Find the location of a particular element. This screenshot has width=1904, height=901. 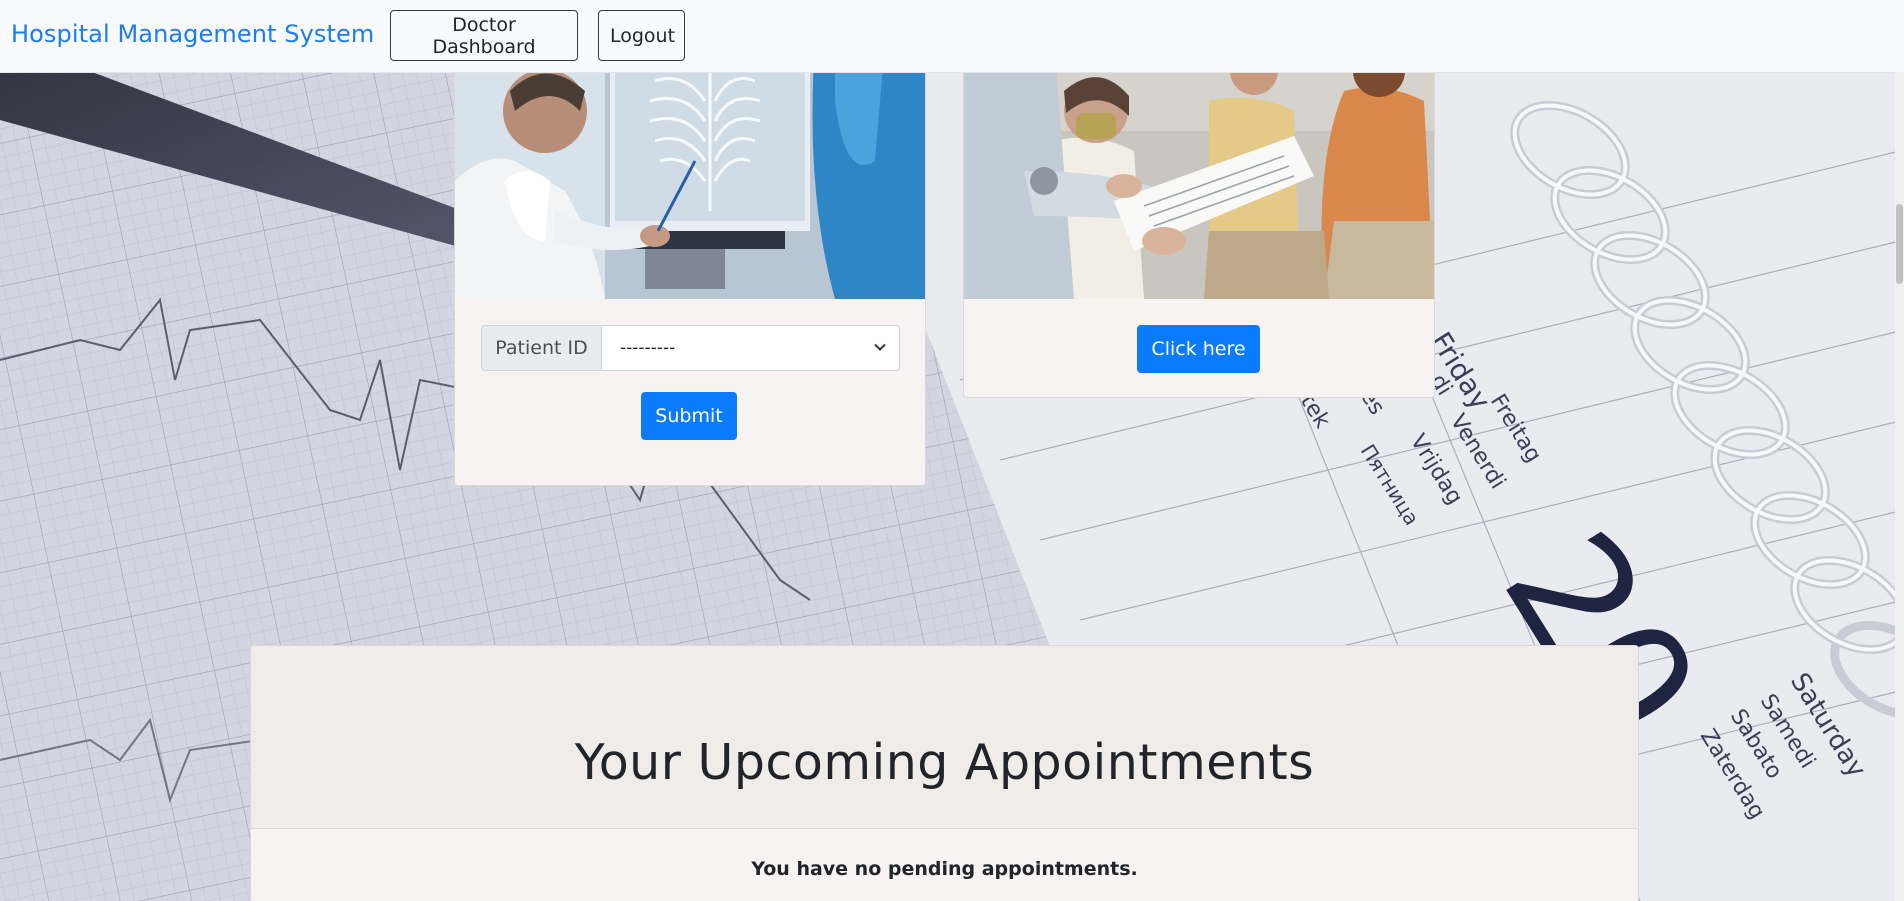

appointments-title: Your Upcoming Appointments is located at coordinates (944, 762).